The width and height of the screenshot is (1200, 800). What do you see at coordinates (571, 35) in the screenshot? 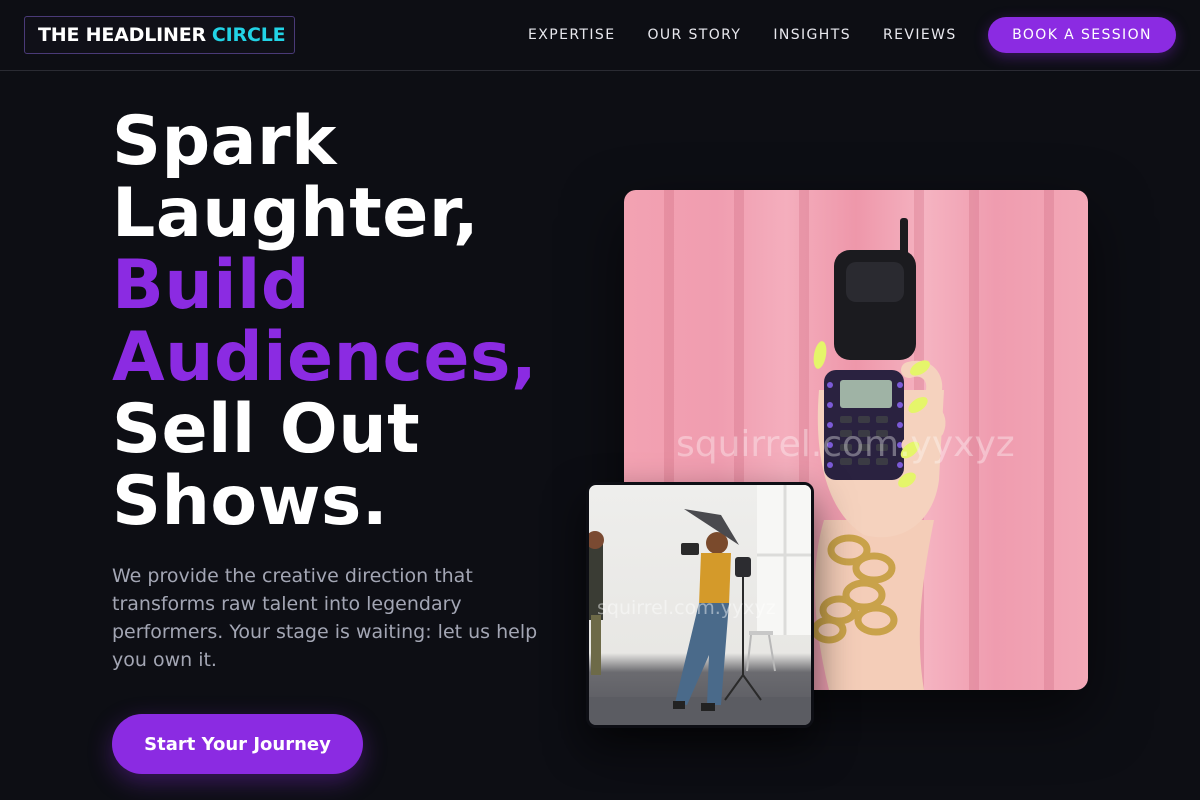
I see `nav-link-expertise: EXPERTISE` at bounding box center [571, 35].